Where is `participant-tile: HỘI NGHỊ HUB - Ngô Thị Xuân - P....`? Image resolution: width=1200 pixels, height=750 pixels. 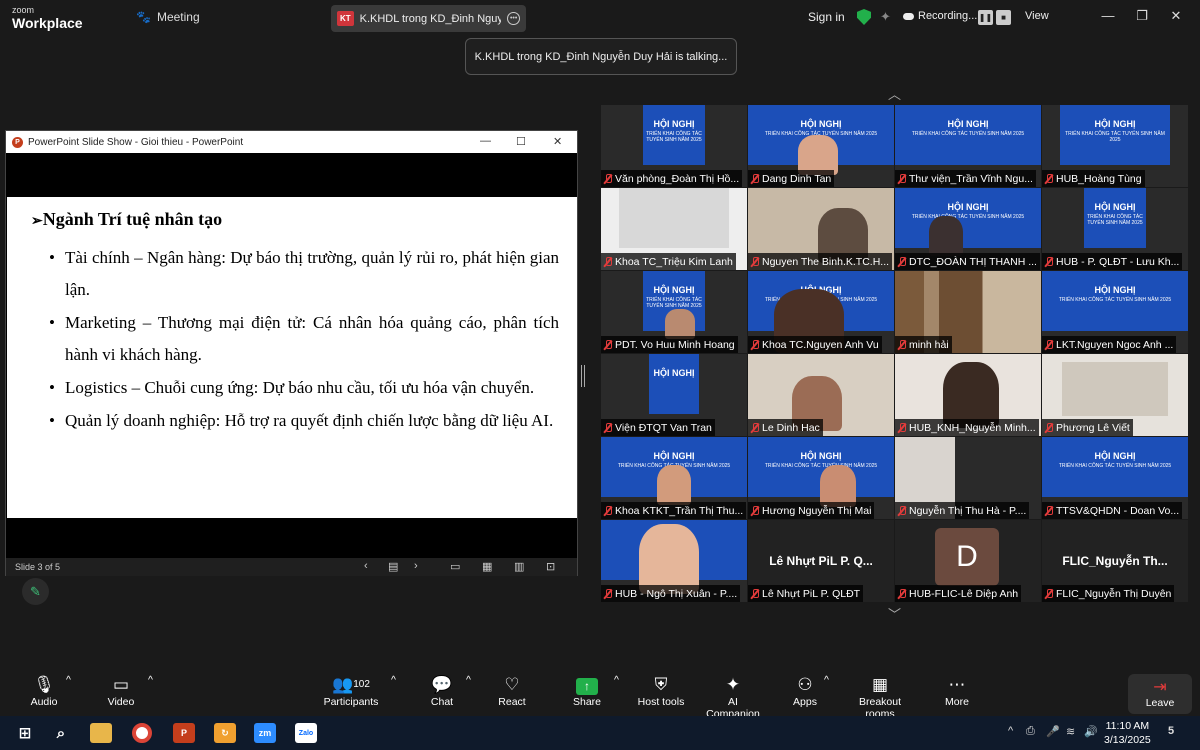
participant-tile: HỘI NGHỊ HUB - Ngô Thị Xuân - P.... is located at coordinates (674, 561).